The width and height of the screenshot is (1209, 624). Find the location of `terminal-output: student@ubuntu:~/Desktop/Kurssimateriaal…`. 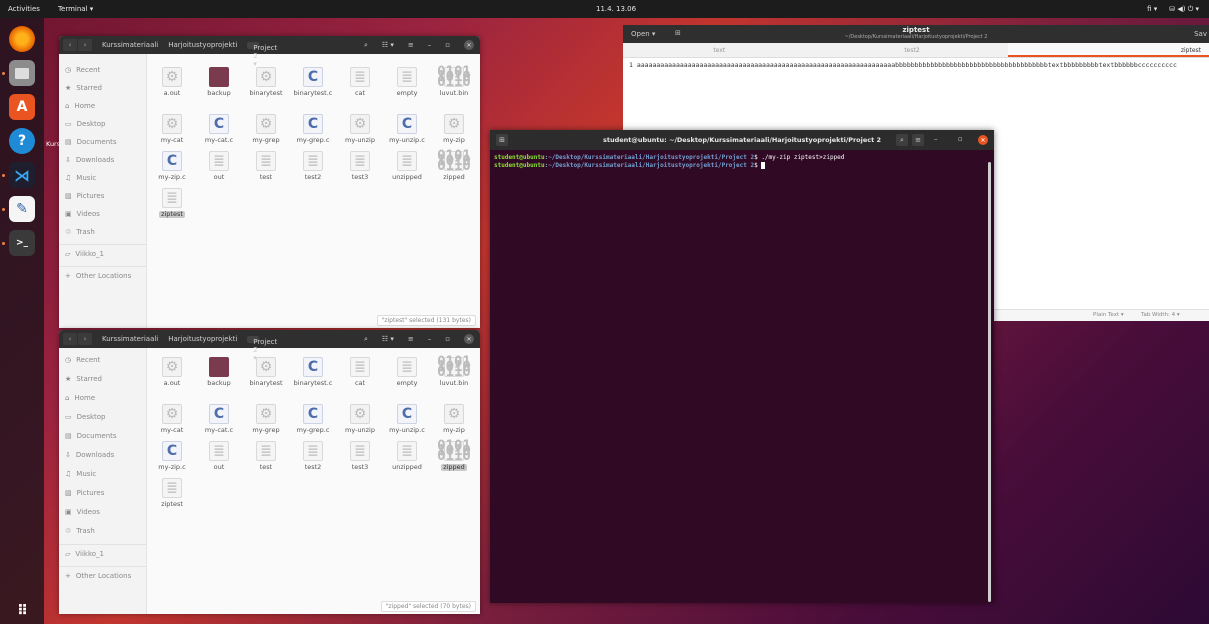

terminal-output: student@ubuntu:~/Desktop/Kurssimateriaal… is located at coordinates (742, 162).